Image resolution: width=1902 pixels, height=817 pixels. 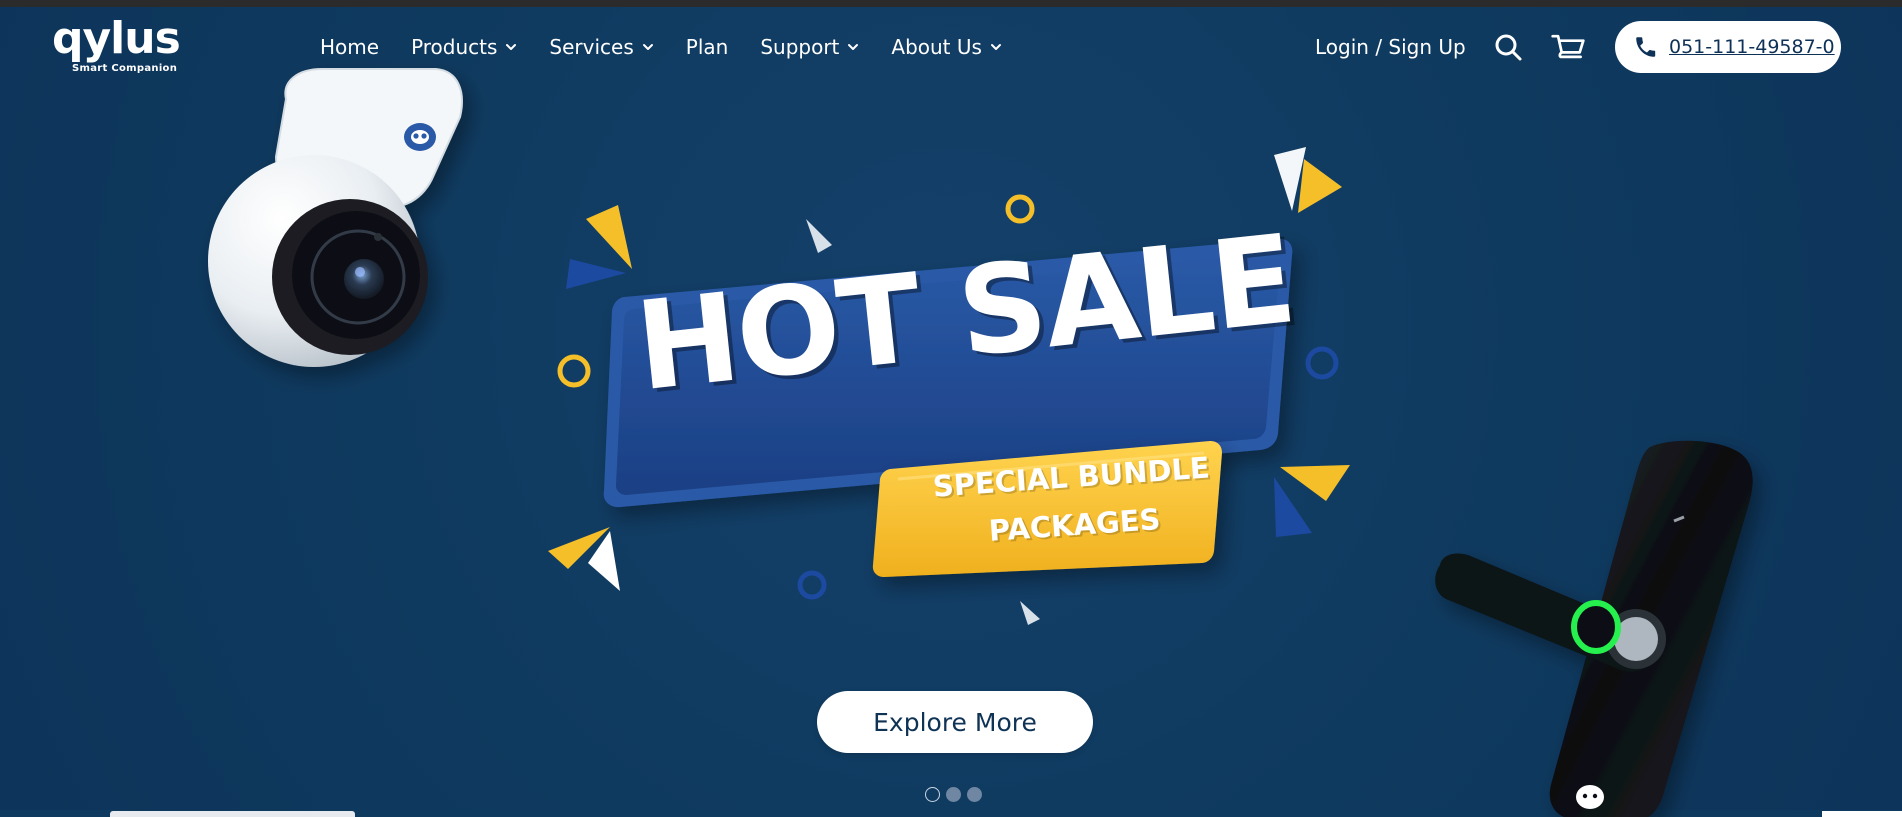 I want to click on cart-button, so click(x=1568, y=47).